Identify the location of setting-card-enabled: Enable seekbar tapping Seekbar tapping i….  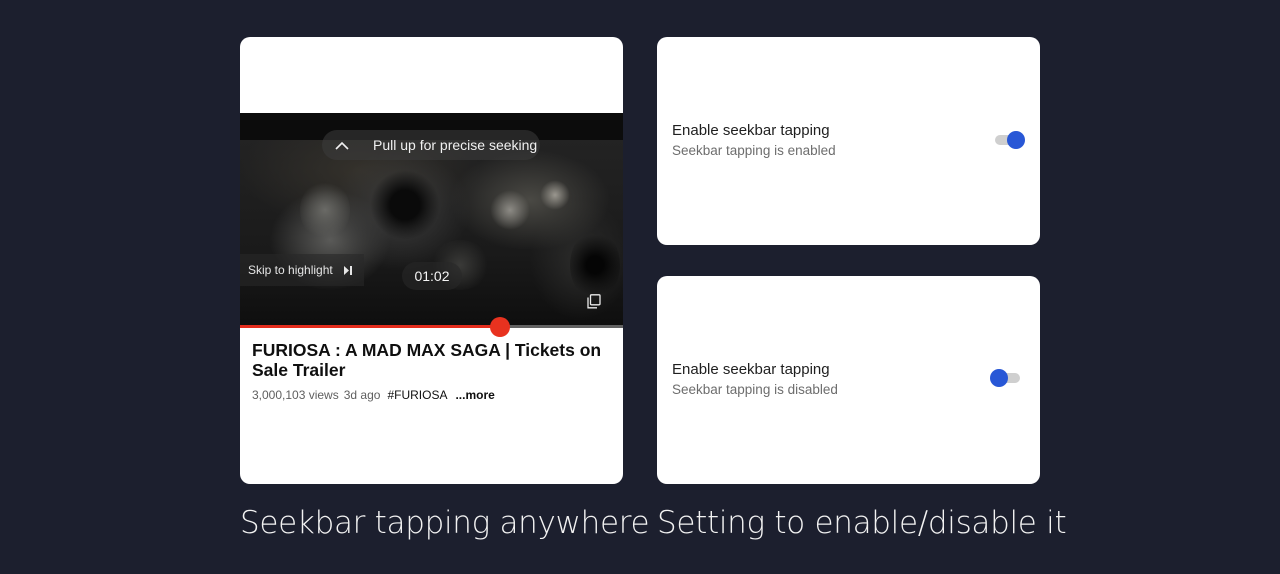
(848, 141).